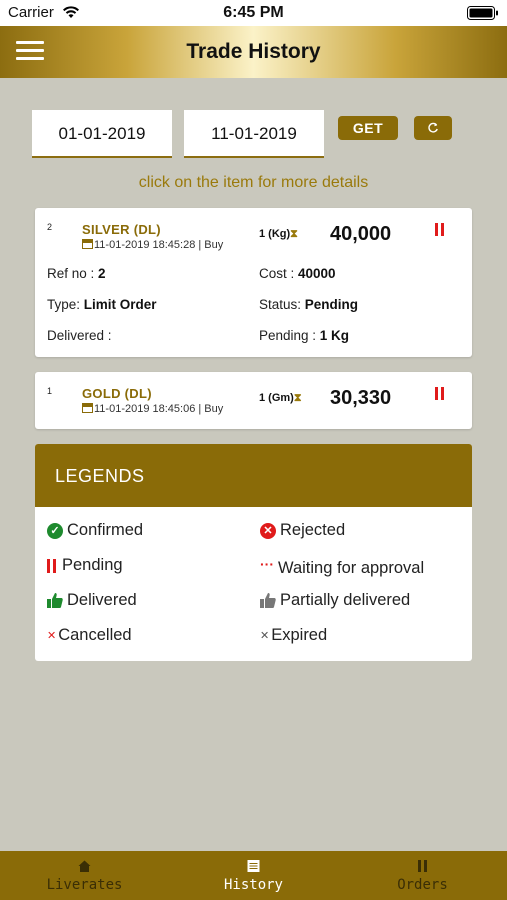  What do you see at coordinates (482, 13) in the screenshot?
I see `battery-icon` at bounding box center [482, 13].